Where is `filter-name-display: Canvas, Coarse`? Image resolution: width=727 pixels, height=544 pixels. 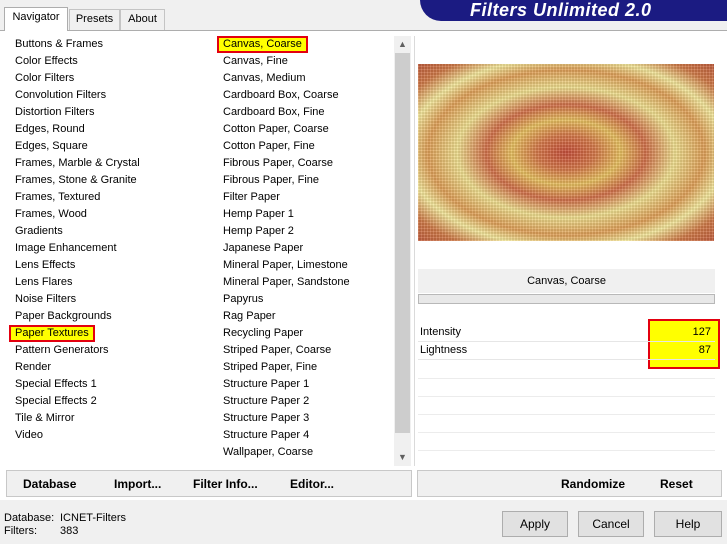 filter-name-display: Canvas, Coarse is located at coordinates (566, 281).